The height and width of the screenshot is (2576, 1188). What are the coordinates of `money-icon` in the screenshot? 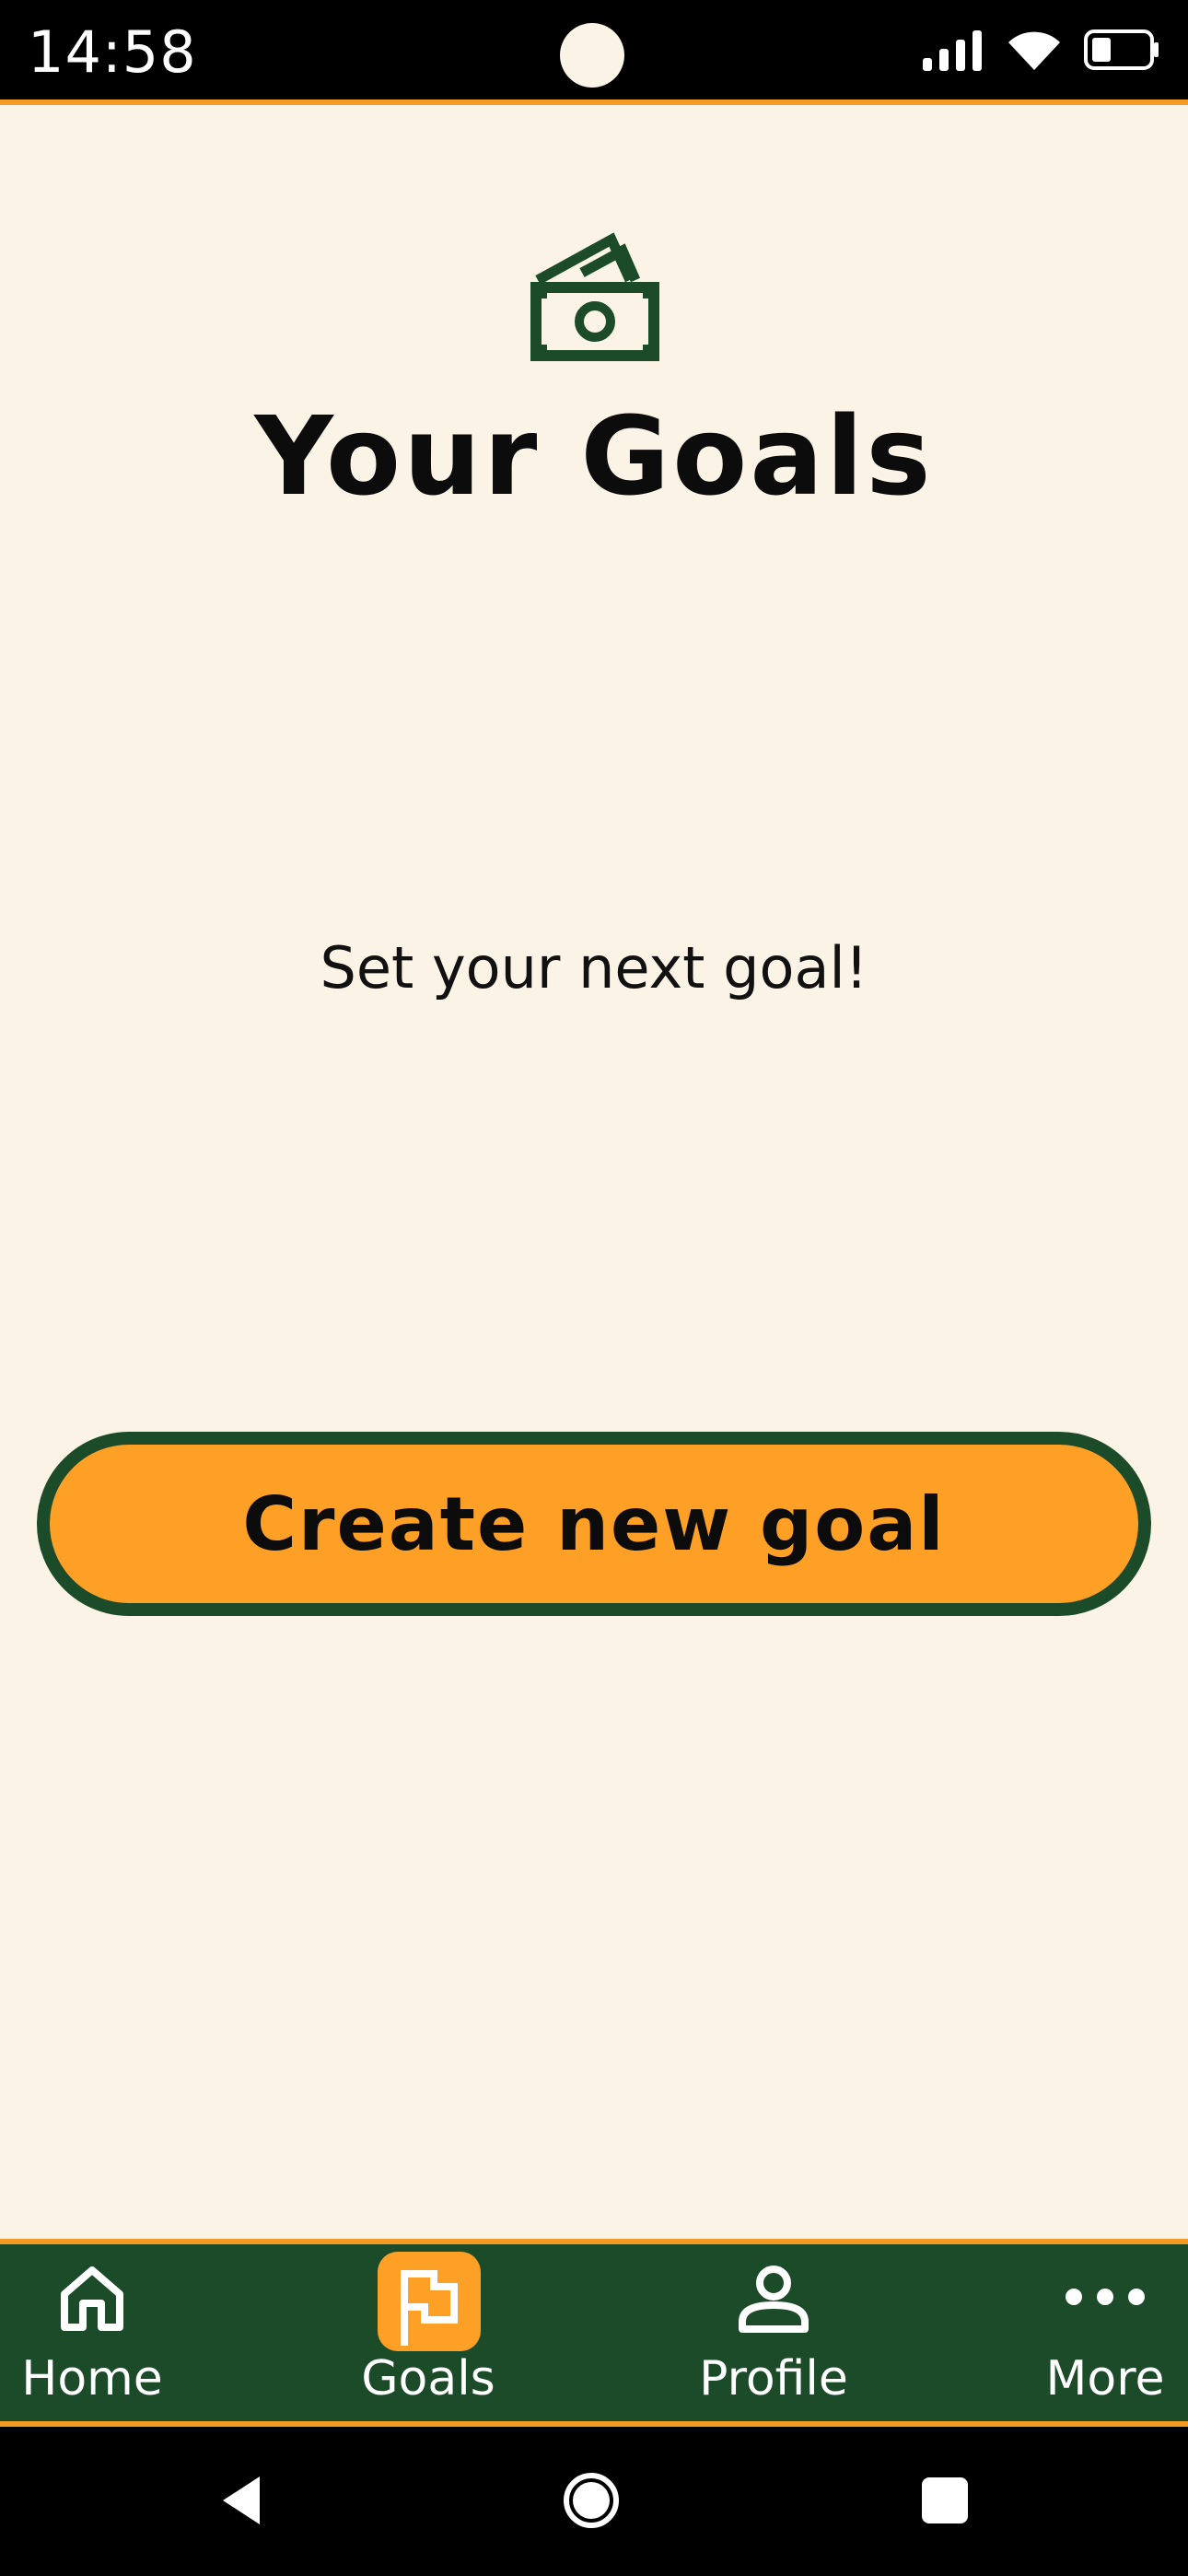 It's located at (594, 296).